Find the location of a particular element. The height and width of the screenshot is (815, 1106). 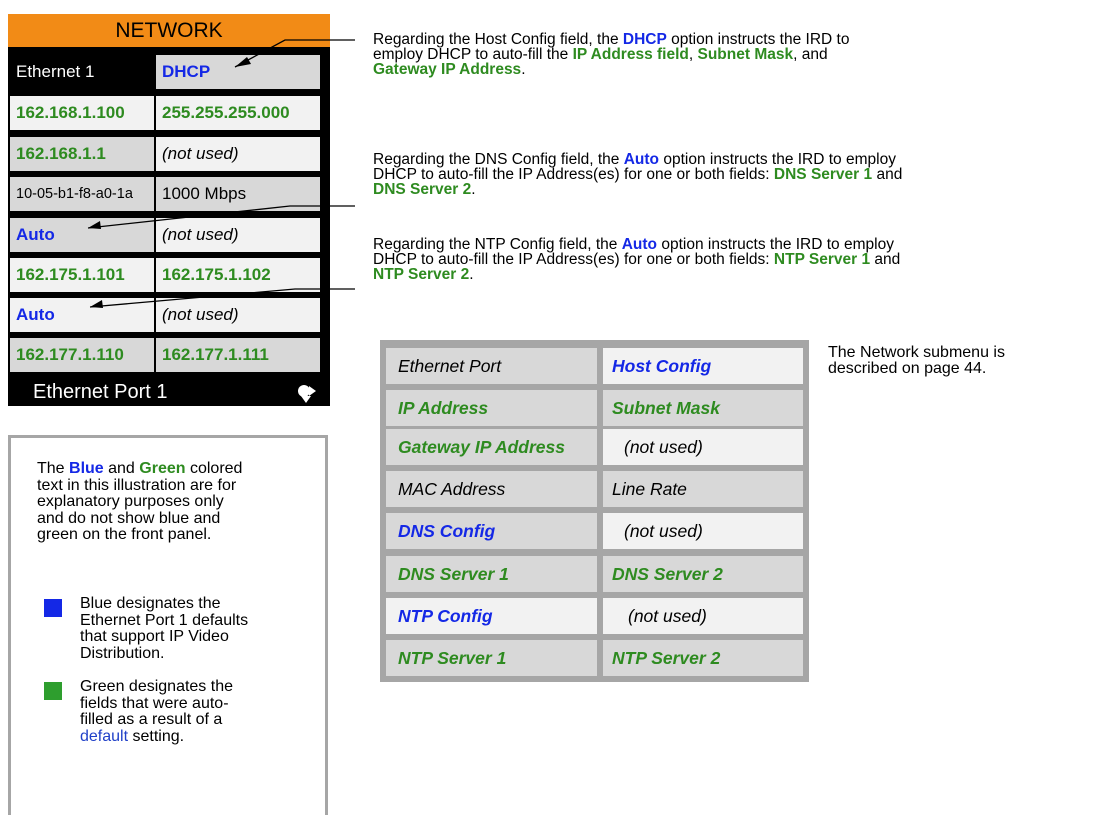

panel-cell-ethernet: Ethernet 1 is located at coordinates (82, 72).